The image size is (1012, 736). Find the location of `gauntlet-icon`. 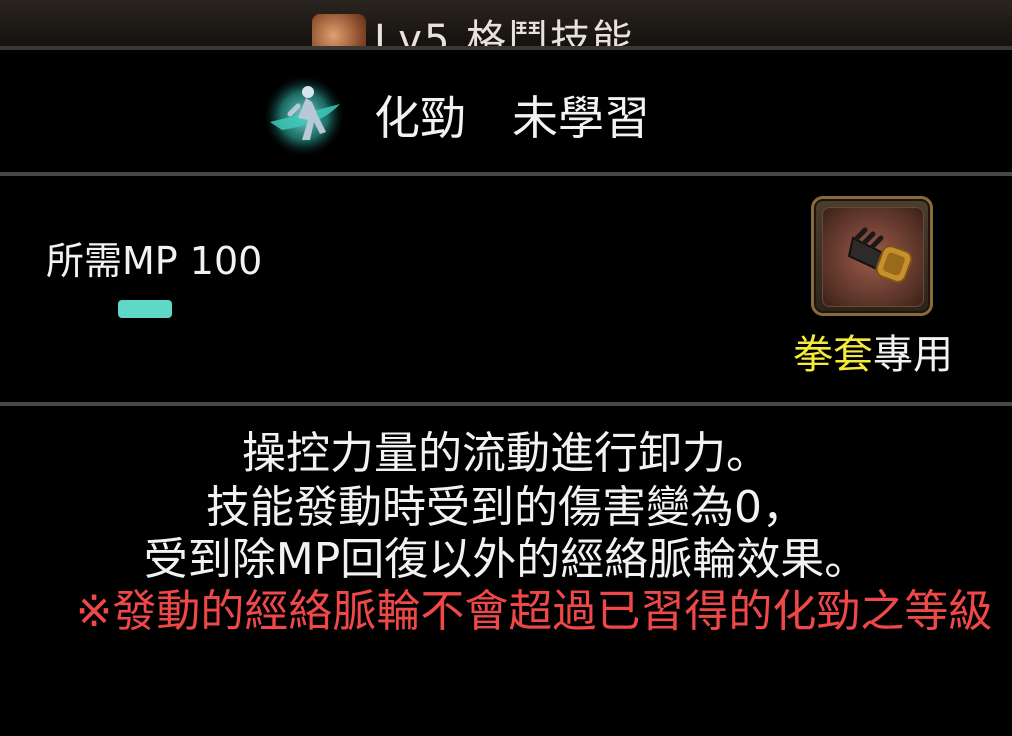

gauntlet-icon is located at coordinates (873, 257).